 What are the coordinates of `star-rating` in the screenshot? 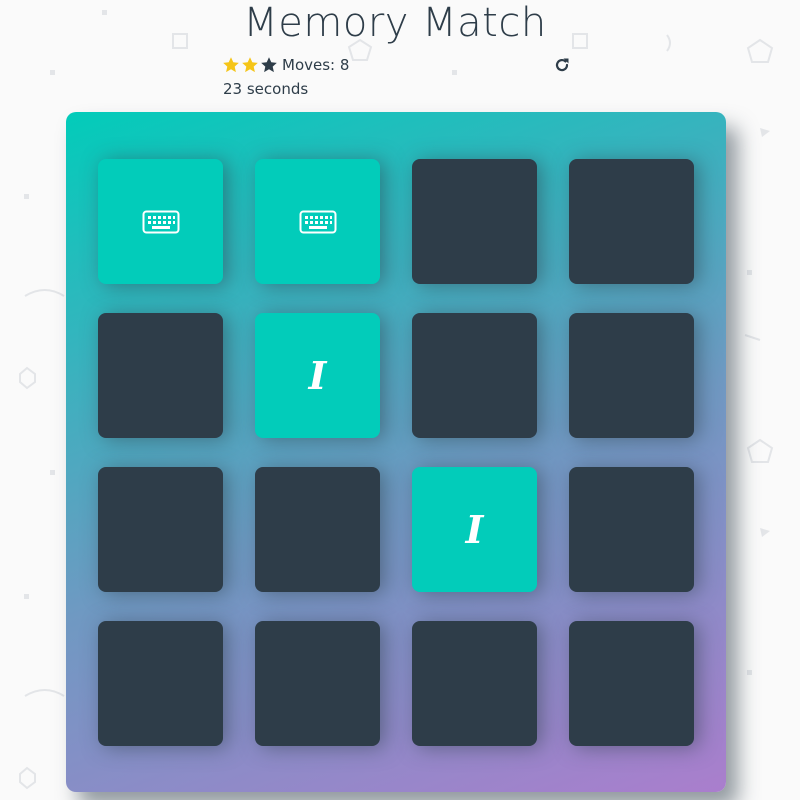 It's located at (250, 65).